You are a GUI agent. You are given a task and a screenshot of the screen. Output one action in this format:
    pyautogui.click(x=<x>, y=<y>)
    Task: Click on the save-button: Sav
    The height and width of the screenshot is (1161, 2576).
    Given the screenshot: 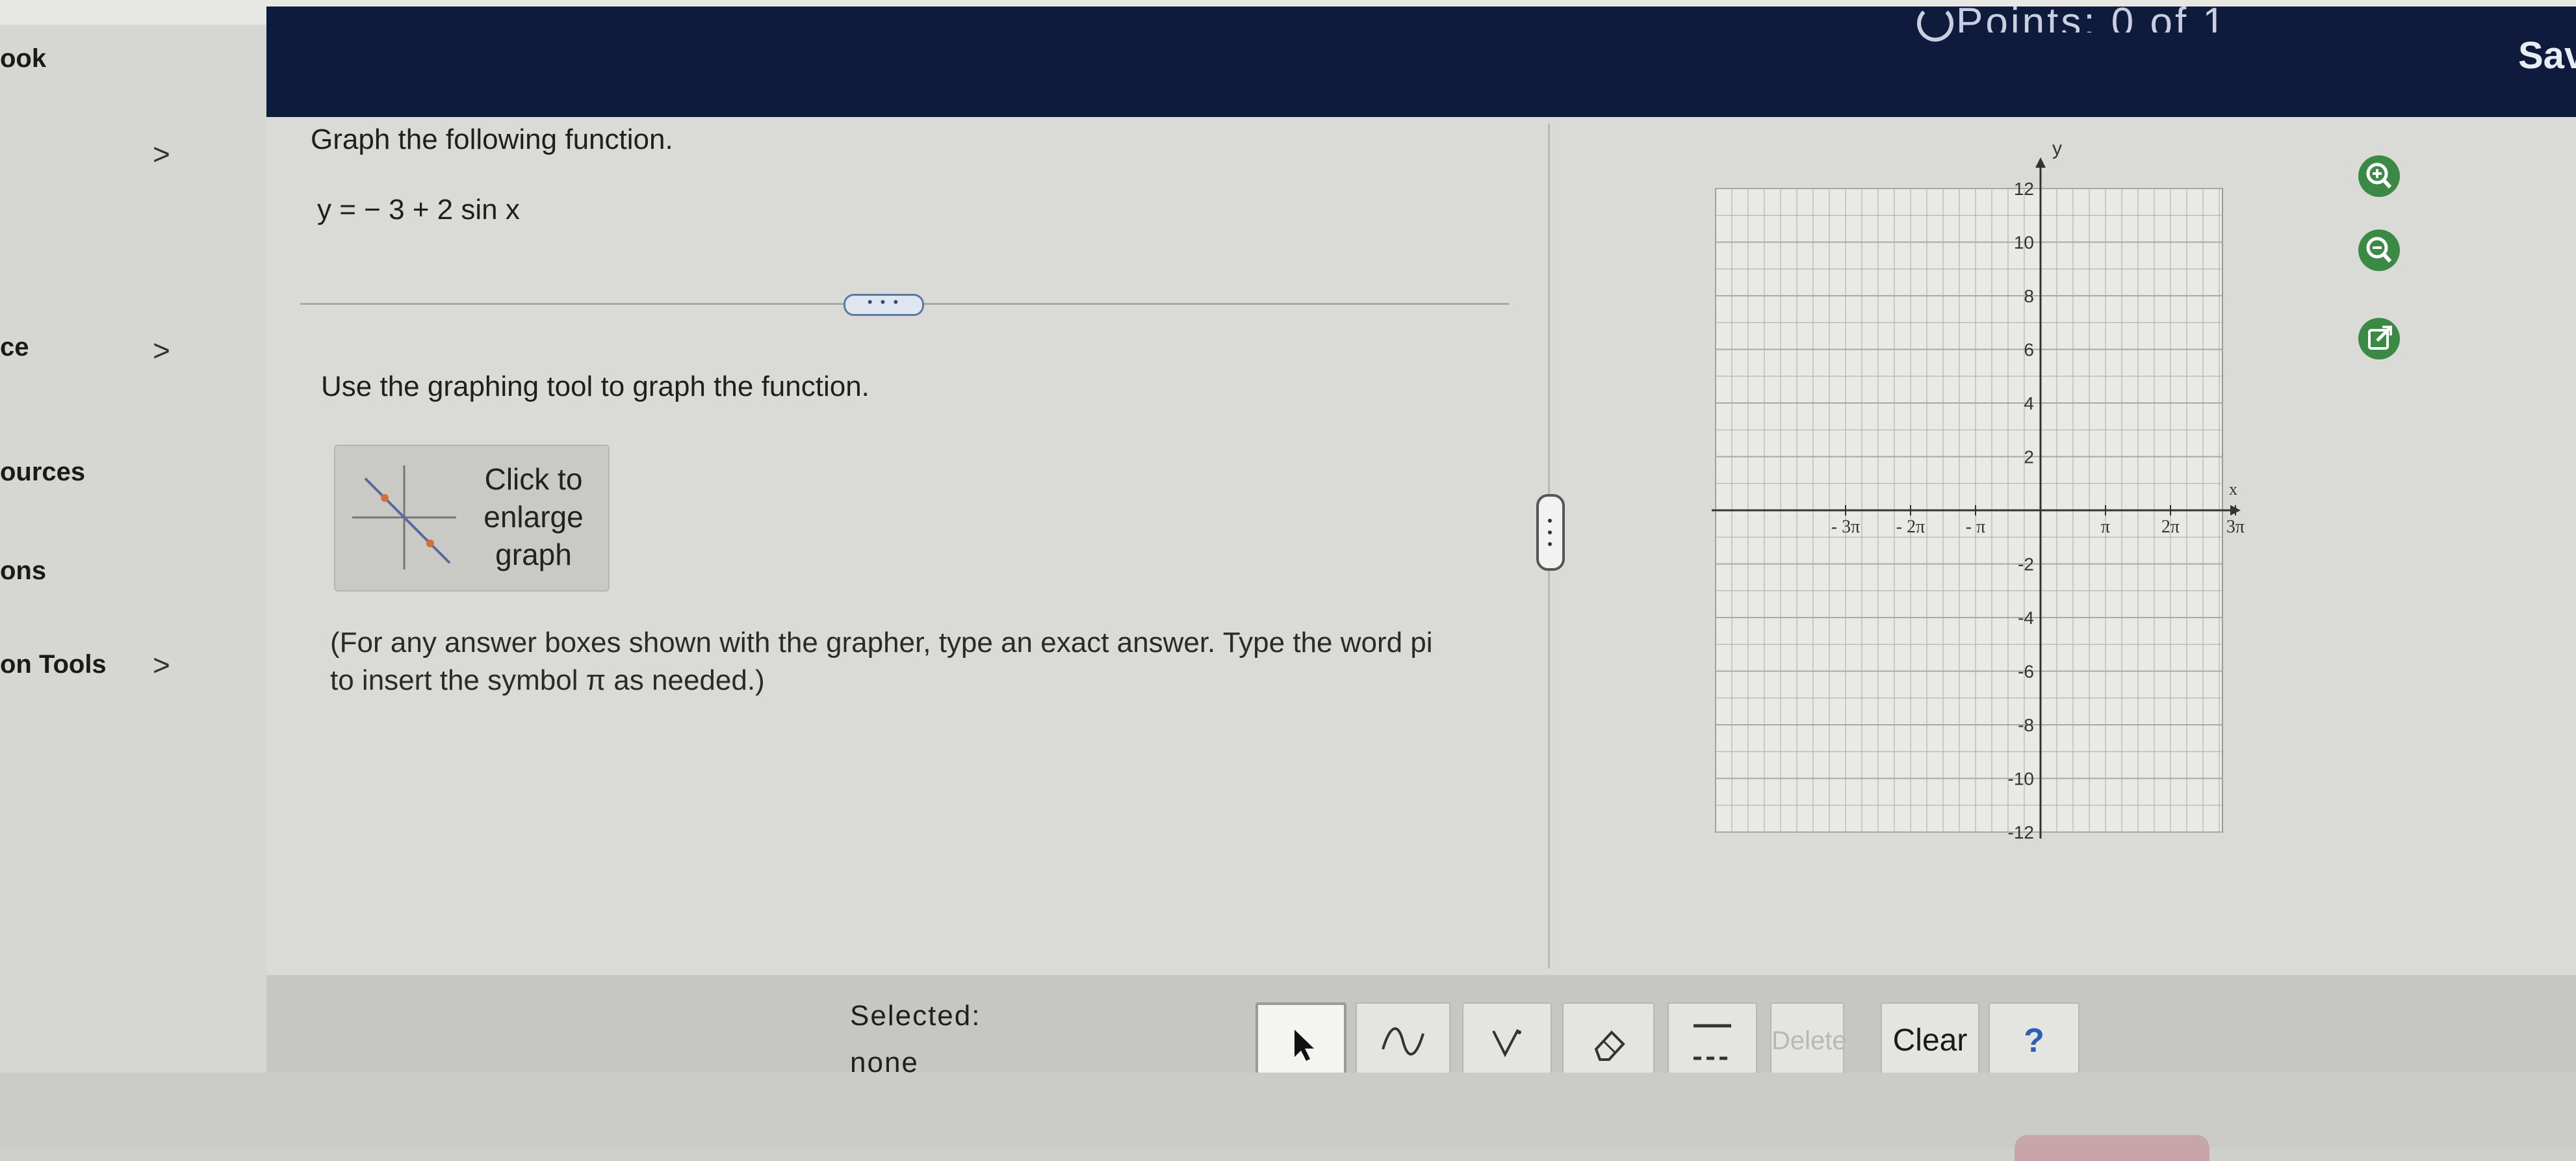 What is the action you would take?
    pyautogui.click(x=2547, y=55)
    